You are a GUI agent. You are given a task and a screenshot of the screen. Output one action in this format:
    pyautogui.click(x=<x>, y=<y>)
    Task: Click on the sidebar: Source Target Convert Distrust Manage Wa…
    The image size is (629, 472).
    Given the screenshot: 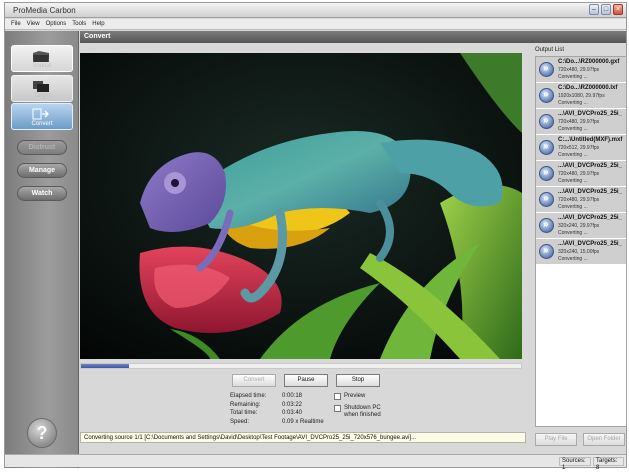 What is the action you would take?
    pyautogui.click(x=42, y=249)
    